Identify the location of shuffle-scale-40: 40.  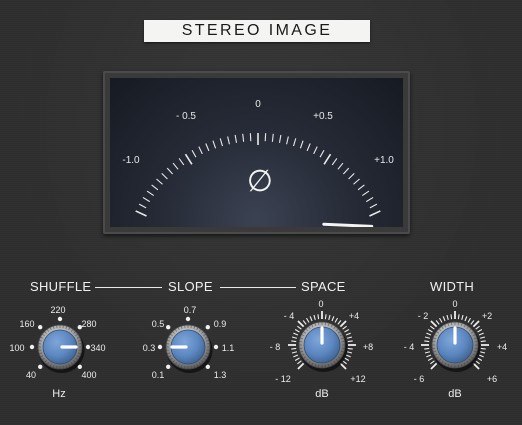
(31, 375).